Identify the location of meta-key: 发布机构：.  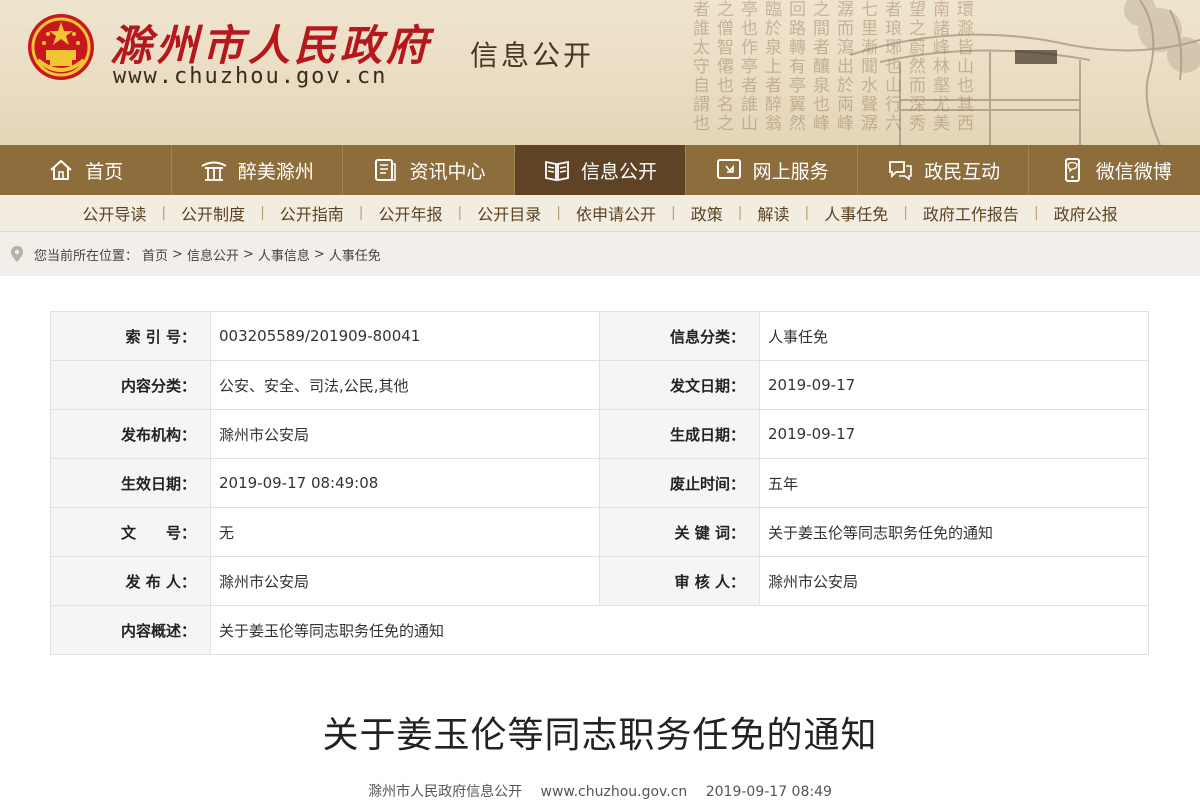
(130, 434).